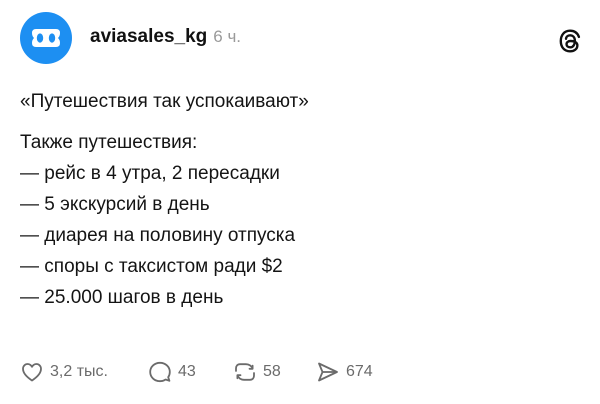 The image size is (600, 404). I want to click on username: aviasales_kg, so click(148, 37).